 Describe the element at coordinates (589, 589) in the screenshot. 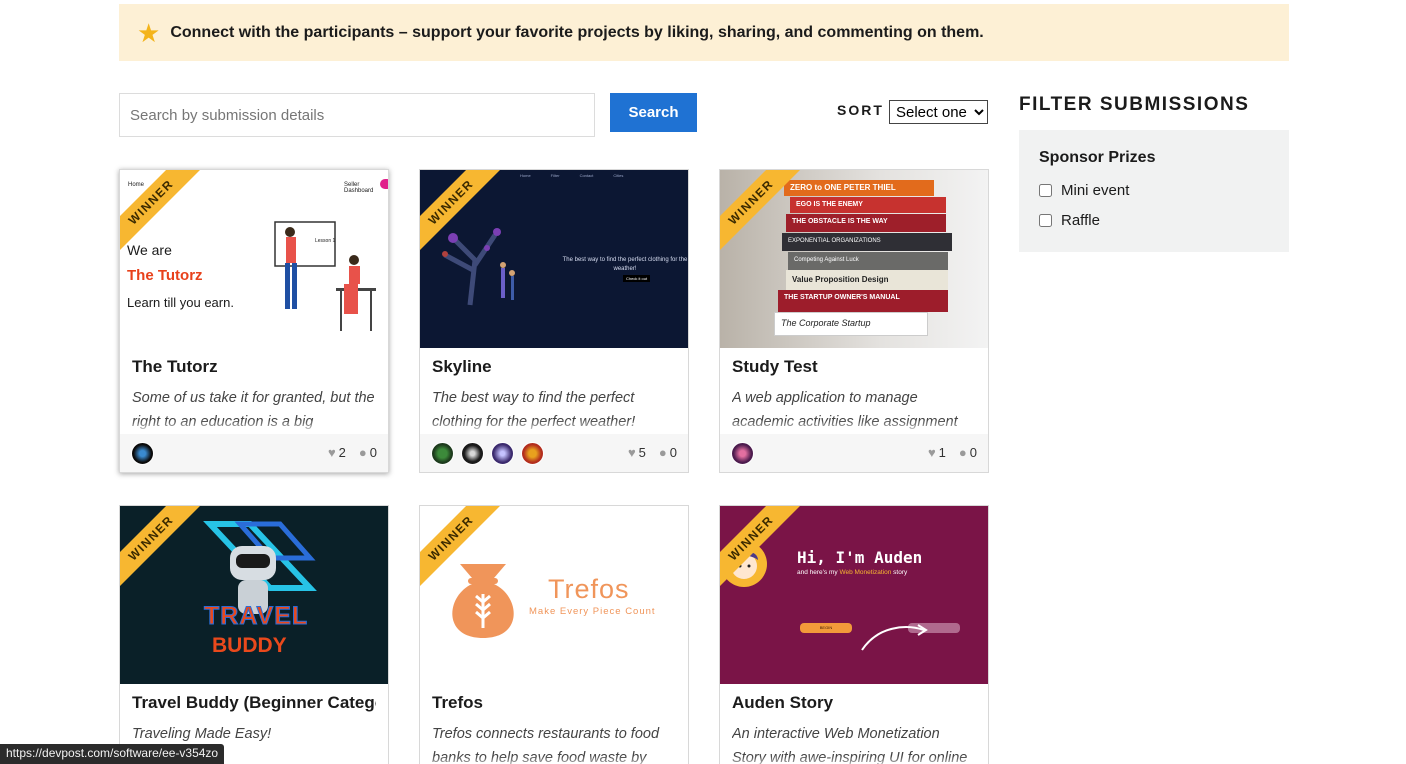

I see `thumb-brand-name: Trefos` at that location.